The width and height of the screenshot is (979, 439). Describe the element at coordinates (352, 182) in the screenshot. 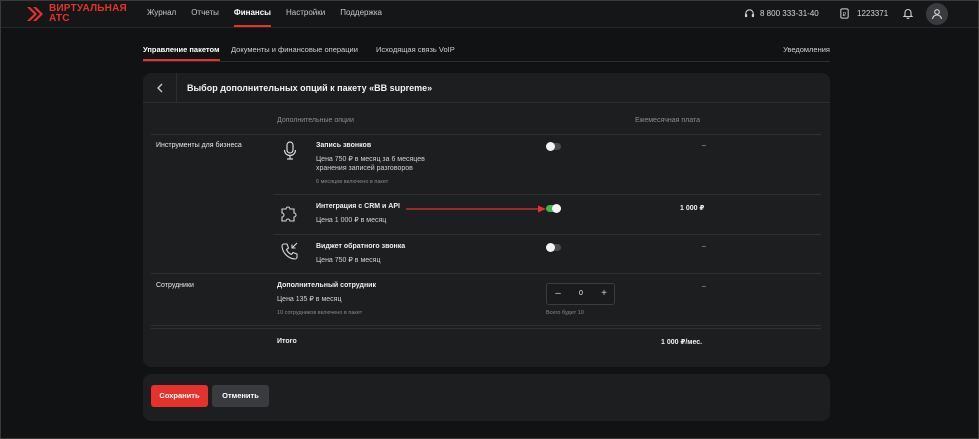

I see `option-note-call-recording: 6 месяцев включено в пакет` at that location.